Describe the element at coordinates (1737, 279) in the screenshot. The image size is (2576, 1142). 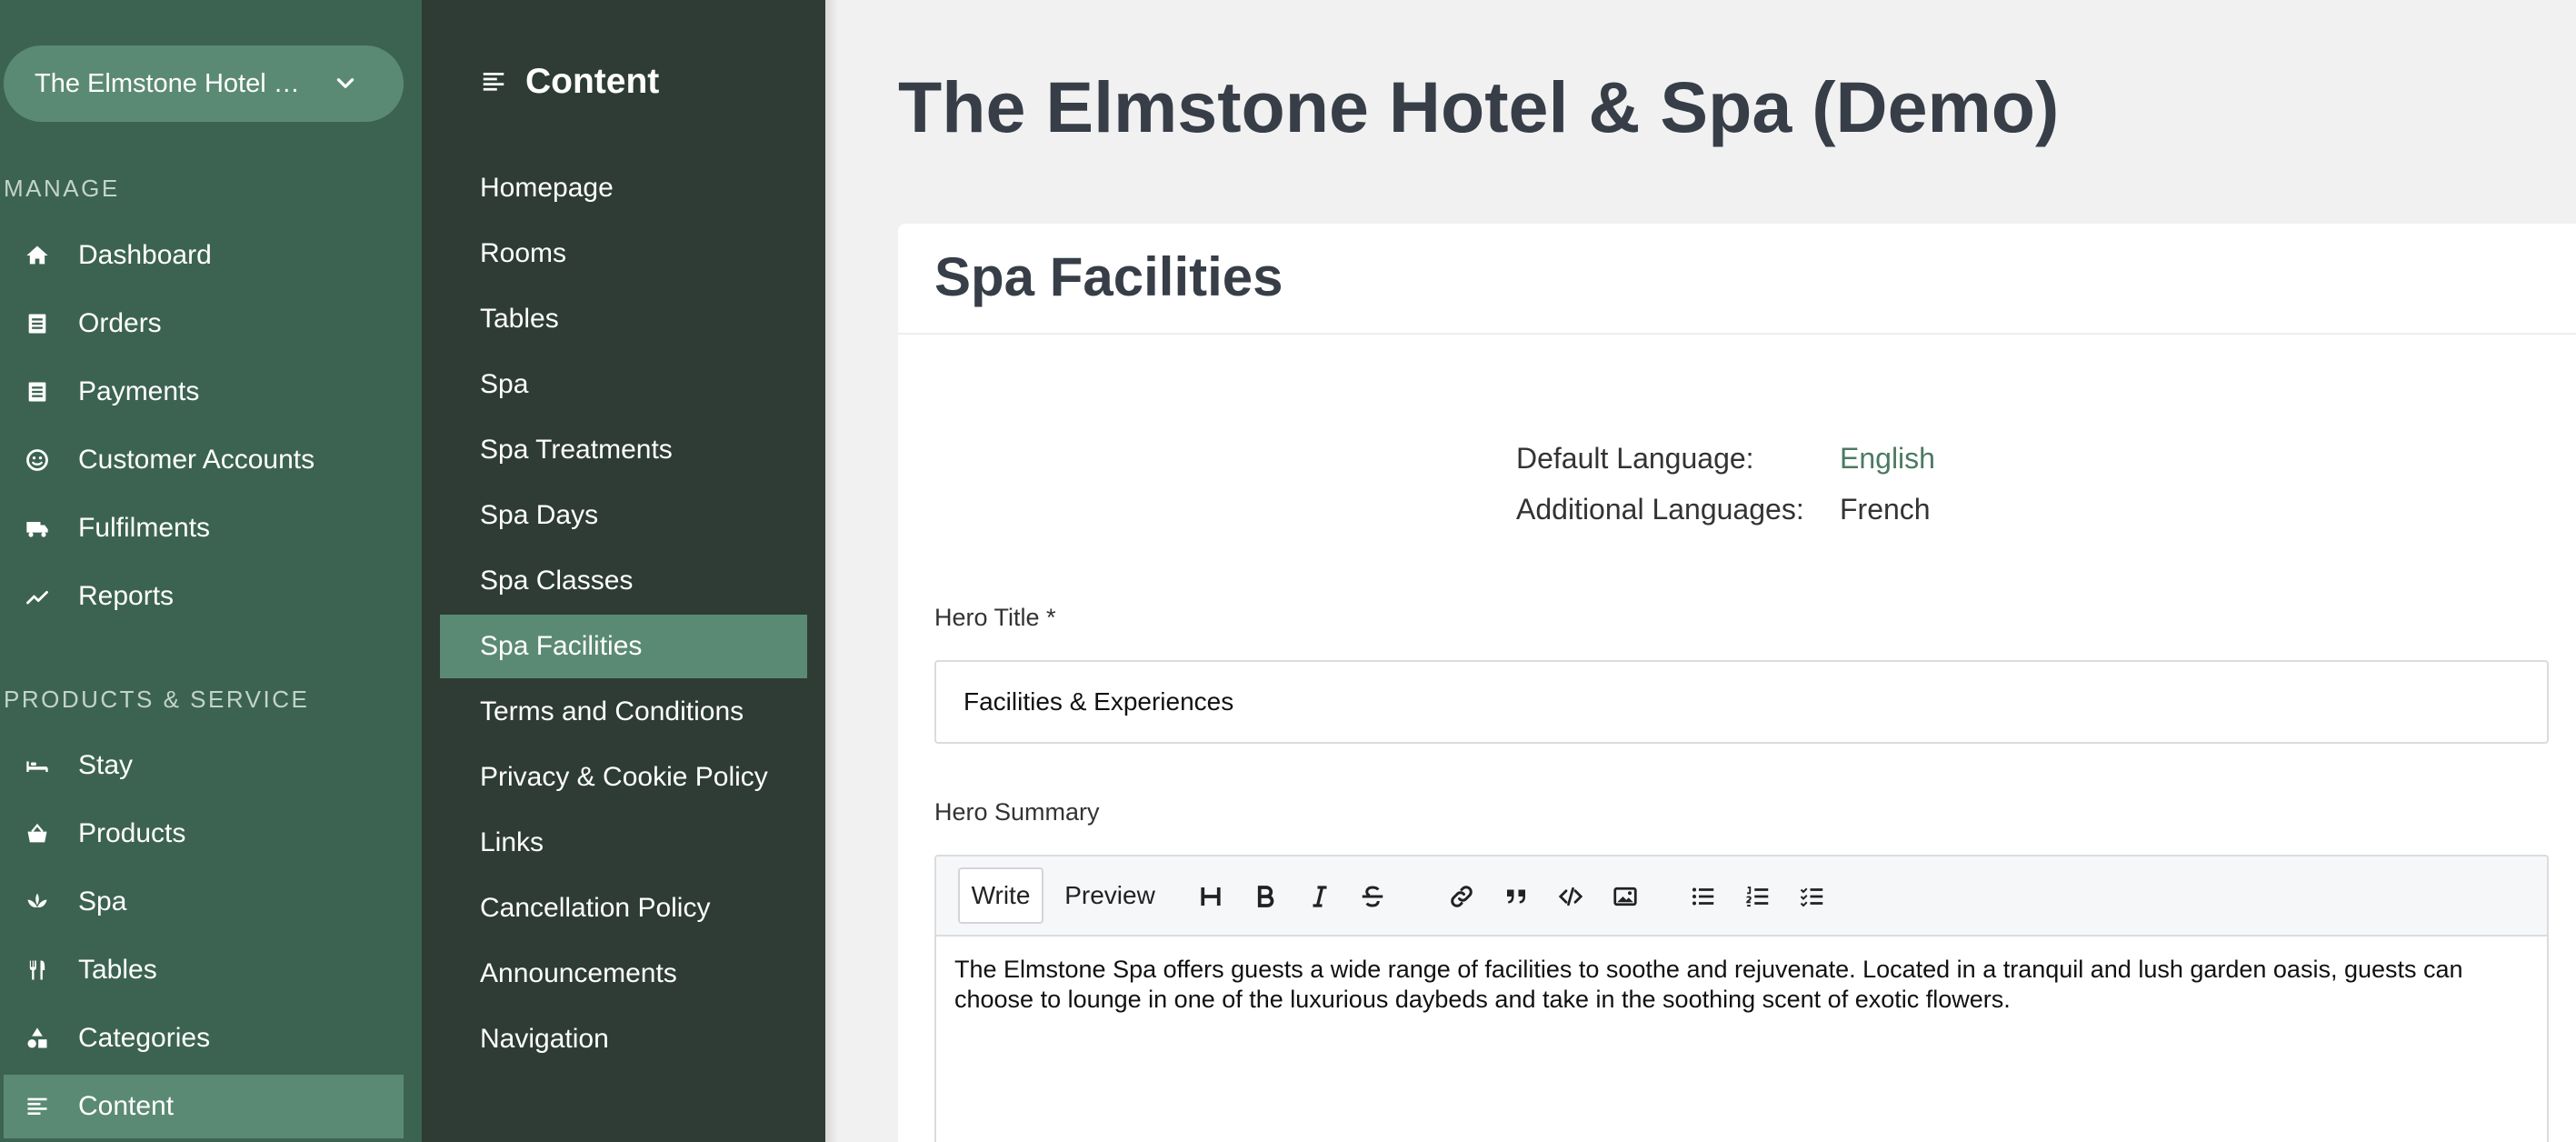
I see `card-header: Spa Facilities` at that location.